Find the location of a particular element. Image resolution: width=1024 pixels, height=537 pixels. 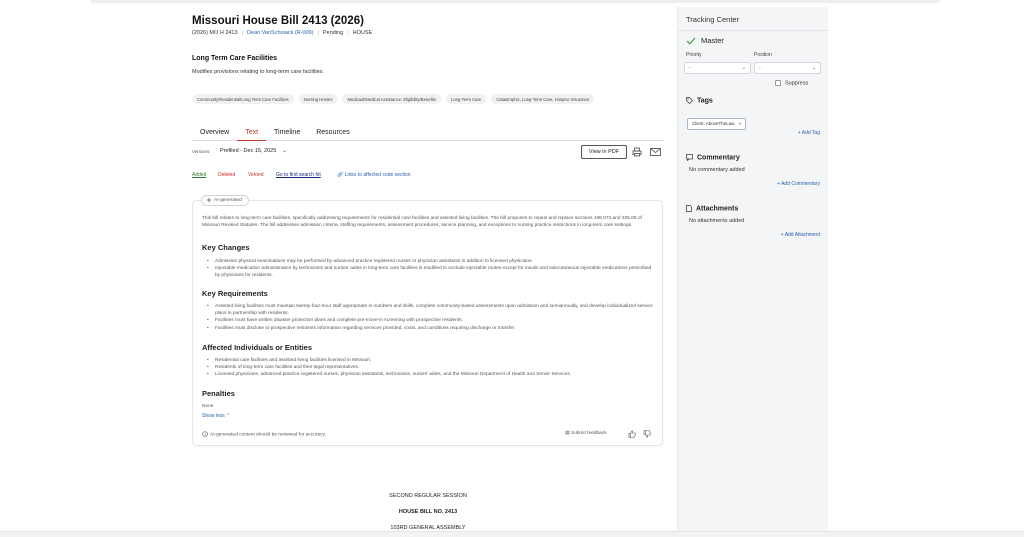

info-icon is located at coordinates (205, 434).